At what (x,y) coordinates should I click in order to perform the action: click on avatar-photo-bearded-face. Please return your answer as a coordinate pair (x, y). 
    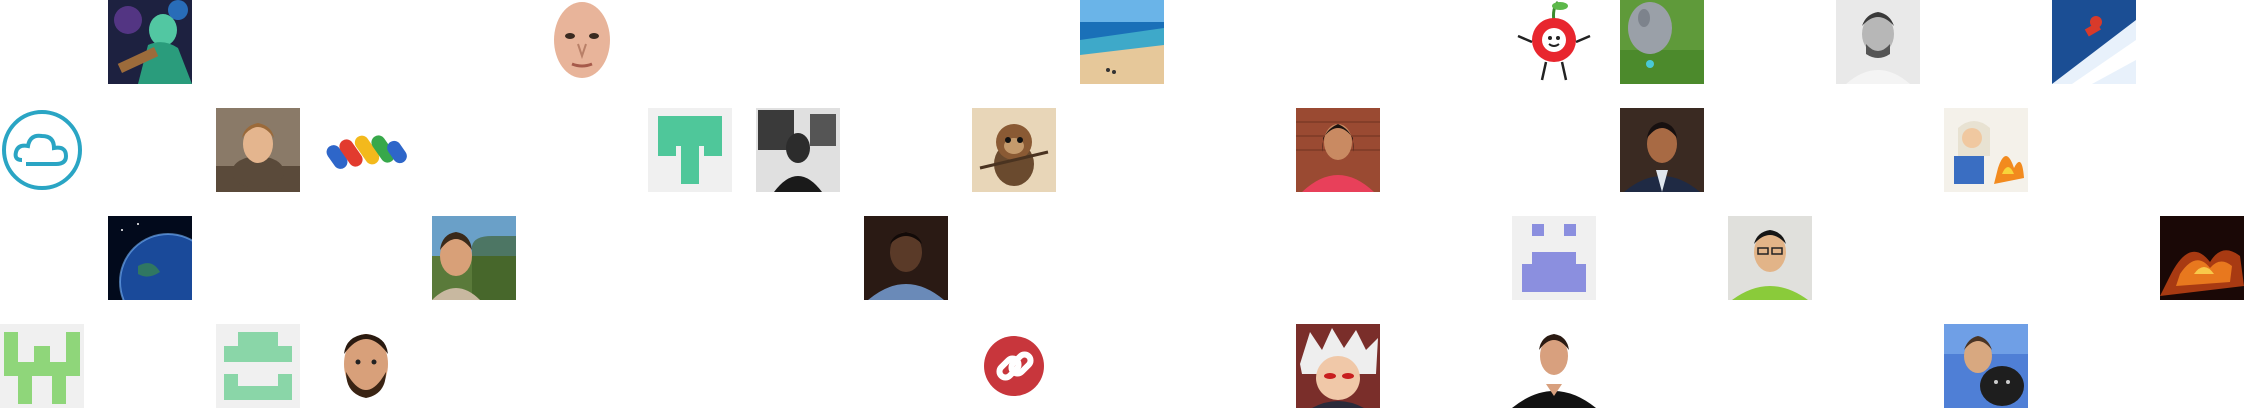
    Looking at the image, I should click on (366, 366).